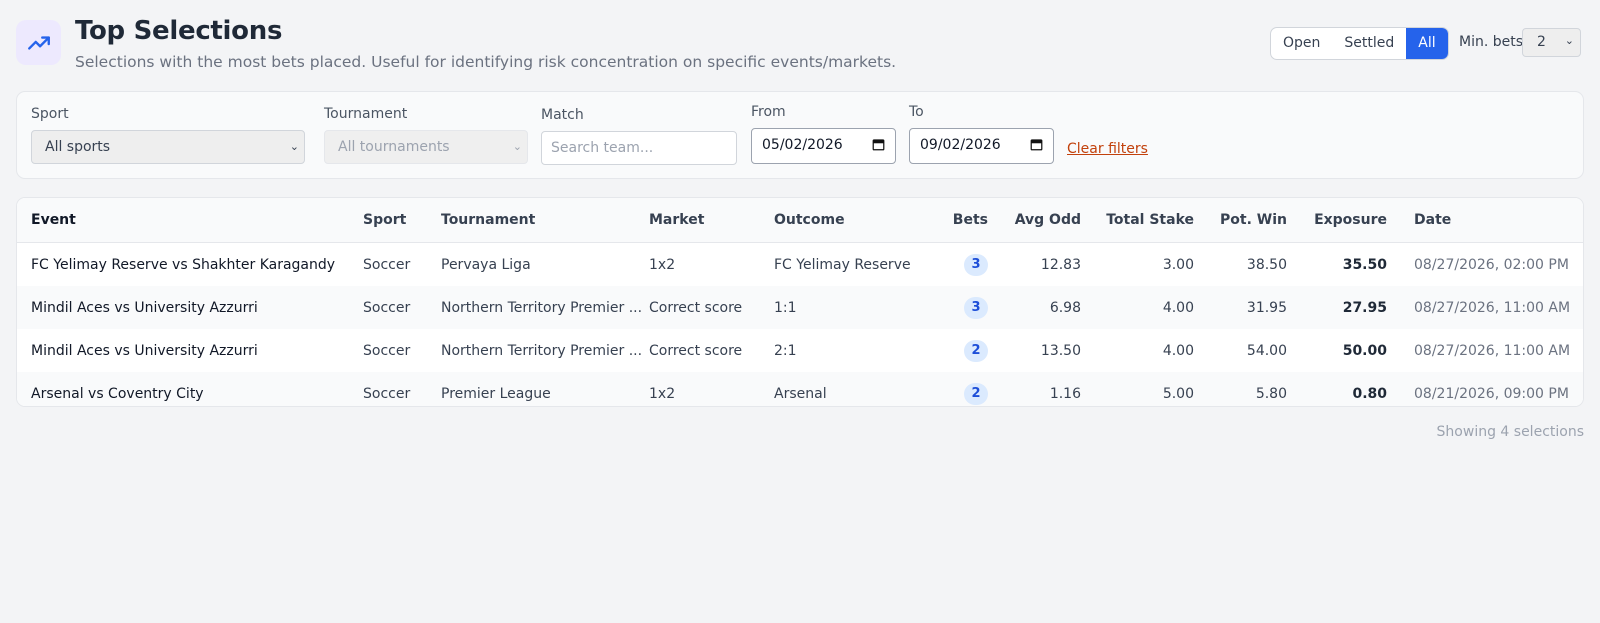 The height and width of the screenshot is (623, 1600). What do you see at coordinates (842, 264) in the screenshot?
I see `cell-outcome: FC Yelimay Reserve` at bounding box center [842, 264].